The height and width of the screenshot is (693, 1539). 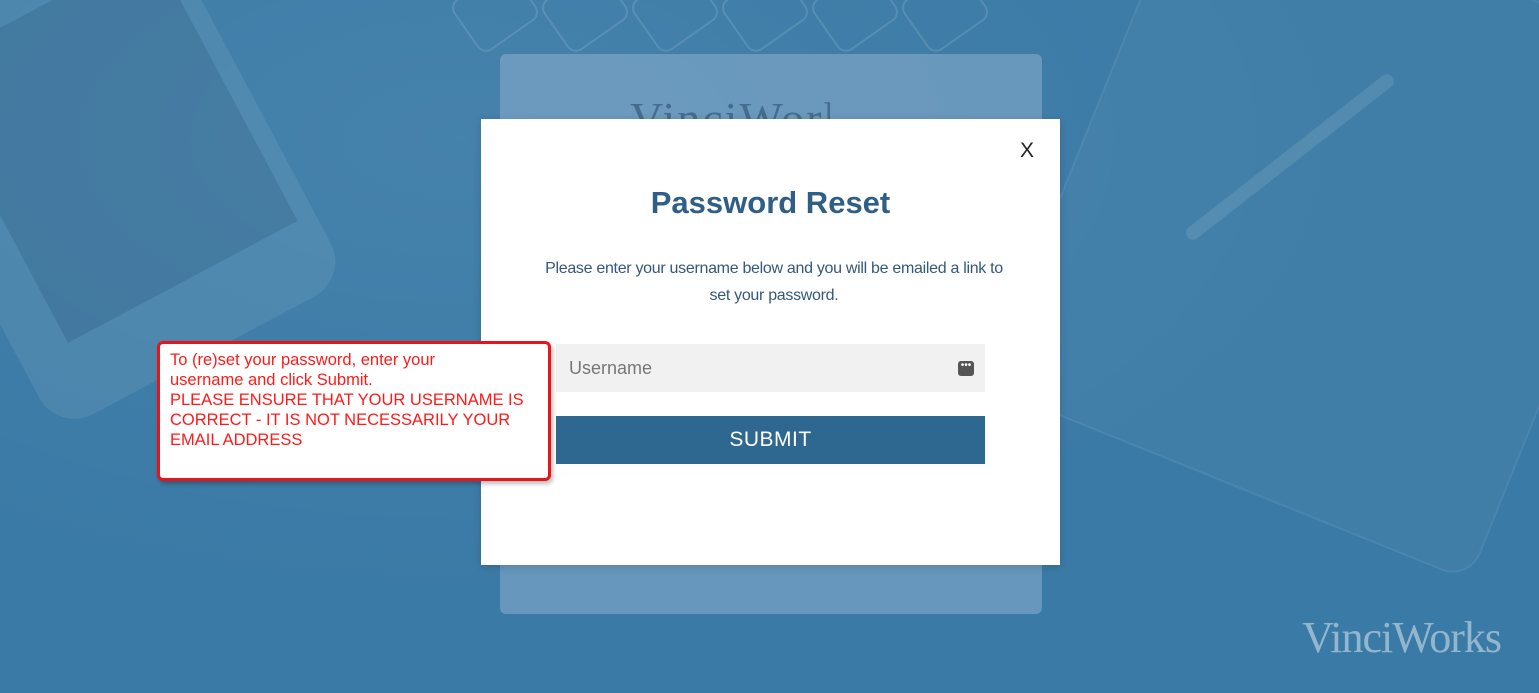 I want to click on callout-line-1: To (re)set your password, enter your, so click(x=303, y=360).